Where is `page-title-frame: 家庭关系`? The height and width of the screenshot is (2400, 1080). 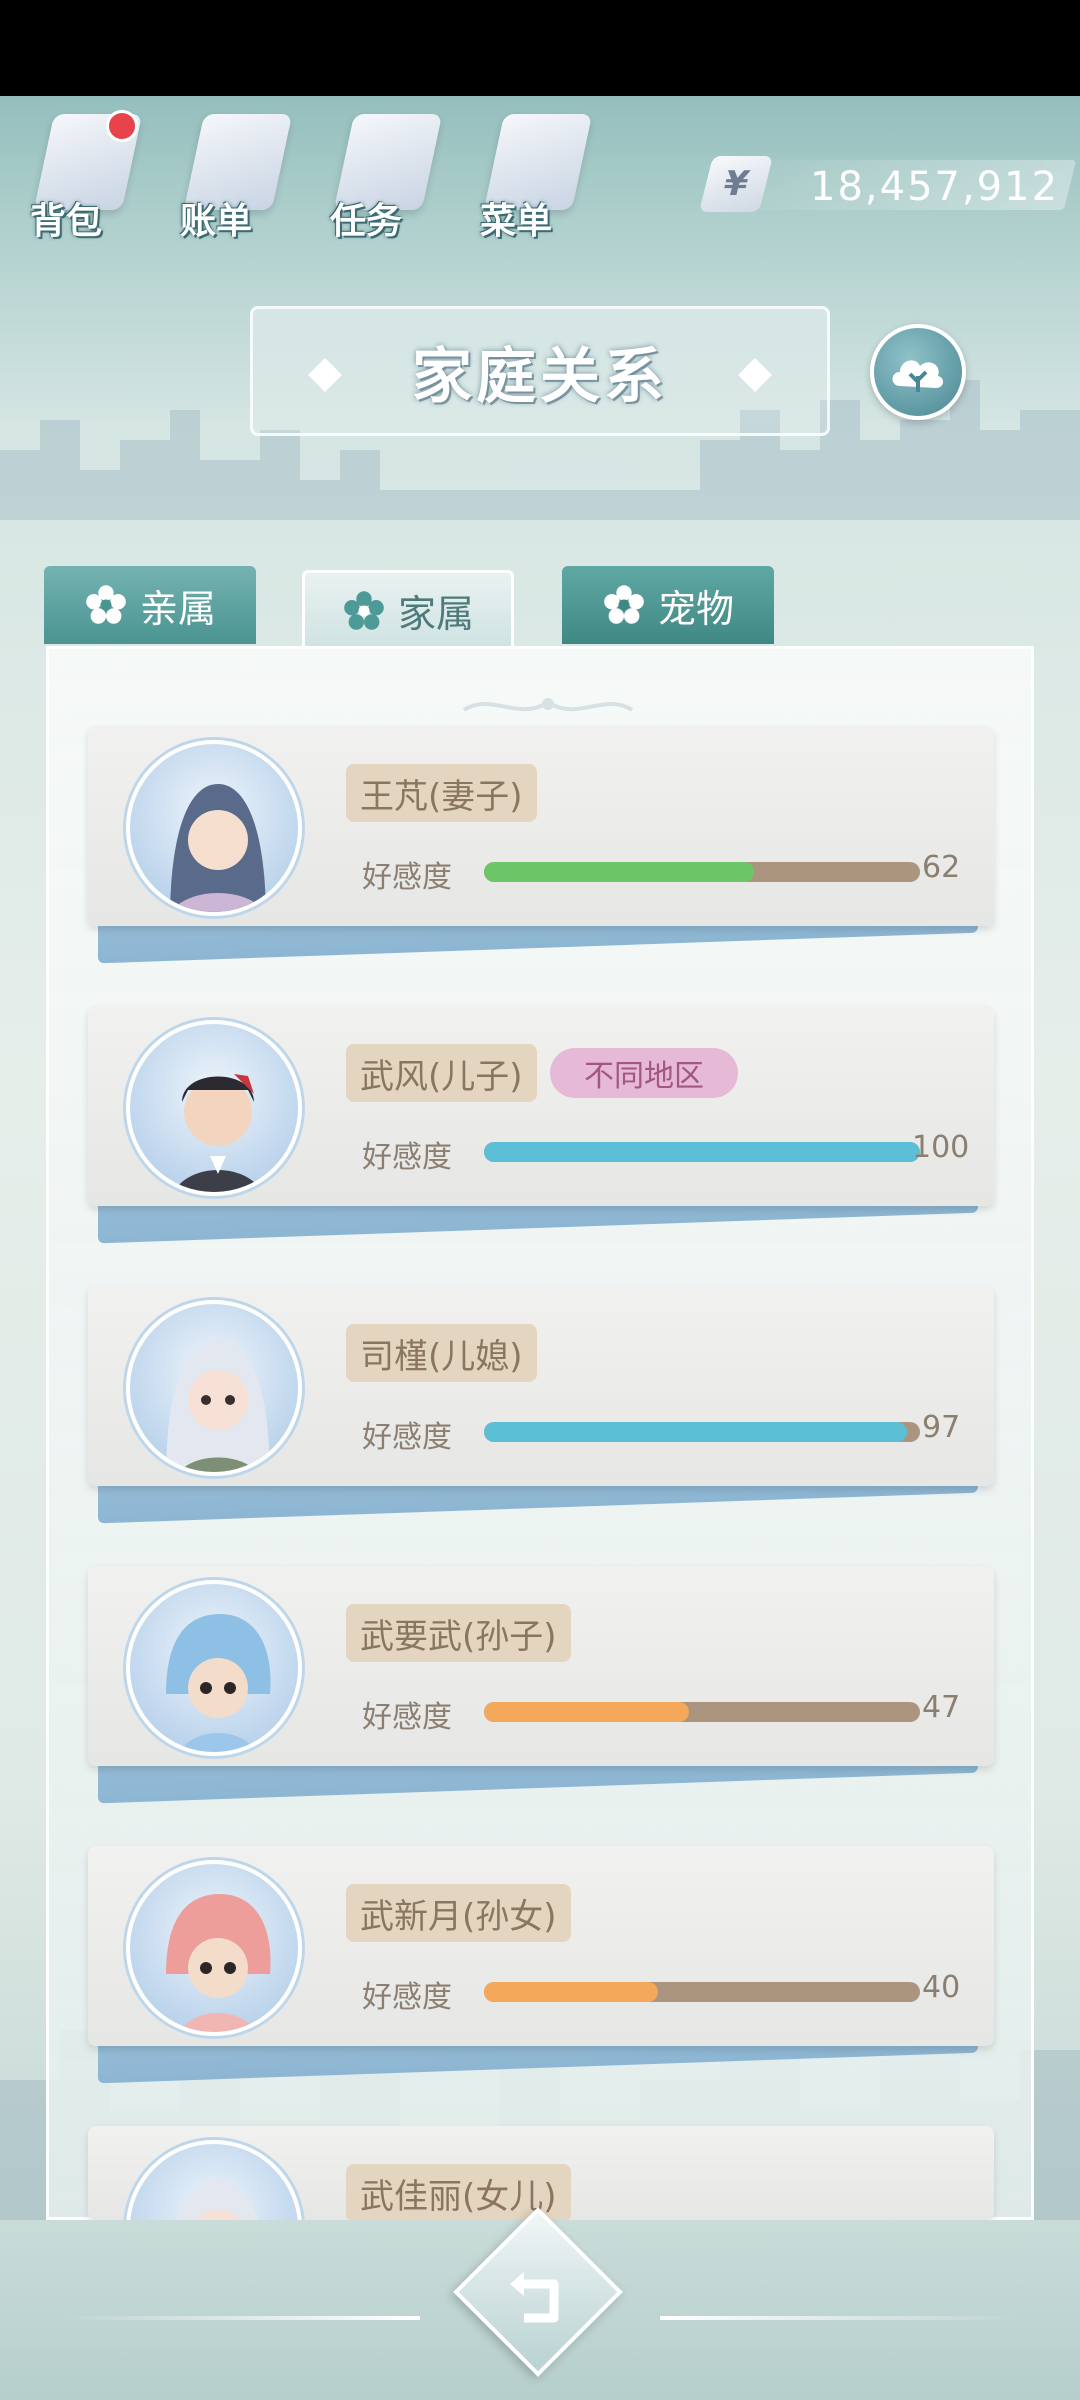
page-title-frame: 家庭关系 is located at coordinates (540, 371).